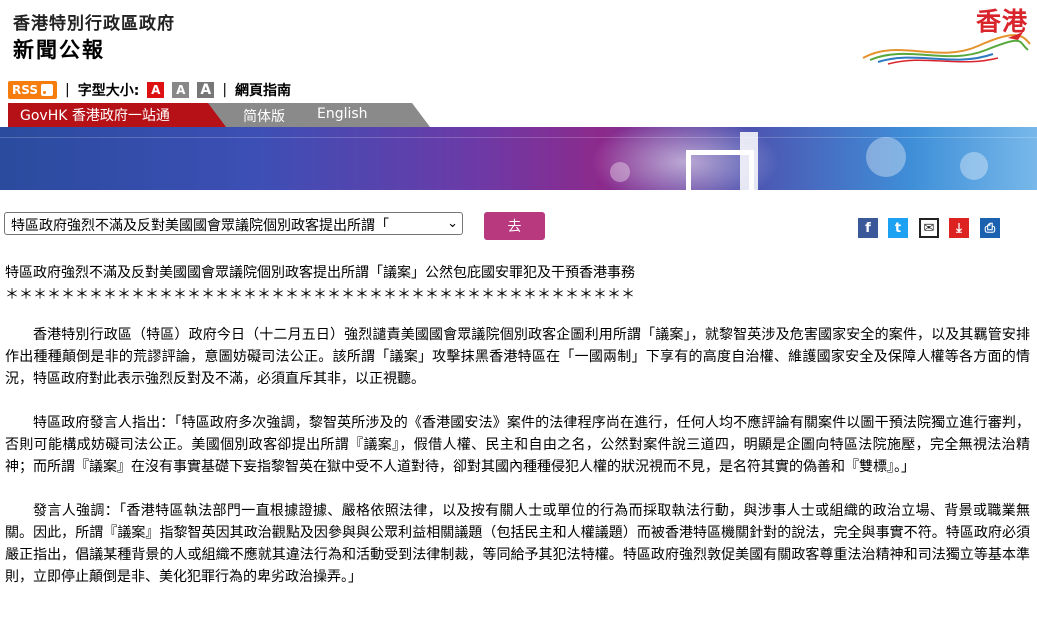 This screenshot has width=1037, height=622. I want to click on print-icon: ⎙, so click(990, 228).